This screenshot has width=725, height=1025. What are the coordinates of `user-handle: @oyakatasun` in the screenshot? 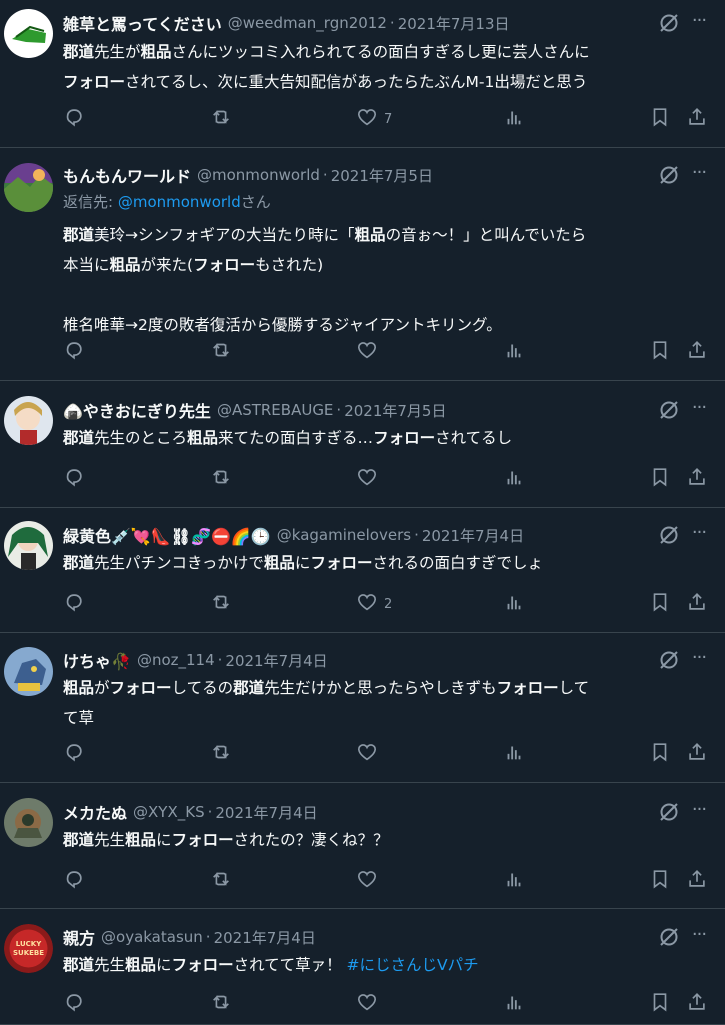 It's located at (152, 937).